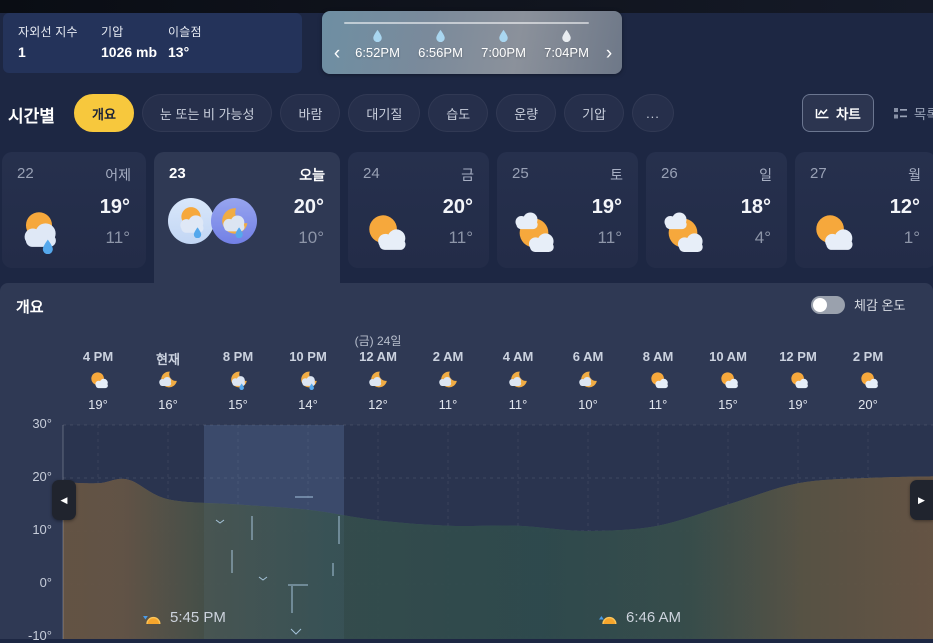 The width and height of the screenshot is (933, 643). What do you see at coordinates (177, 173) in the screenshot?
I see `card-day-number: 23` at bounding box center [177, 173].